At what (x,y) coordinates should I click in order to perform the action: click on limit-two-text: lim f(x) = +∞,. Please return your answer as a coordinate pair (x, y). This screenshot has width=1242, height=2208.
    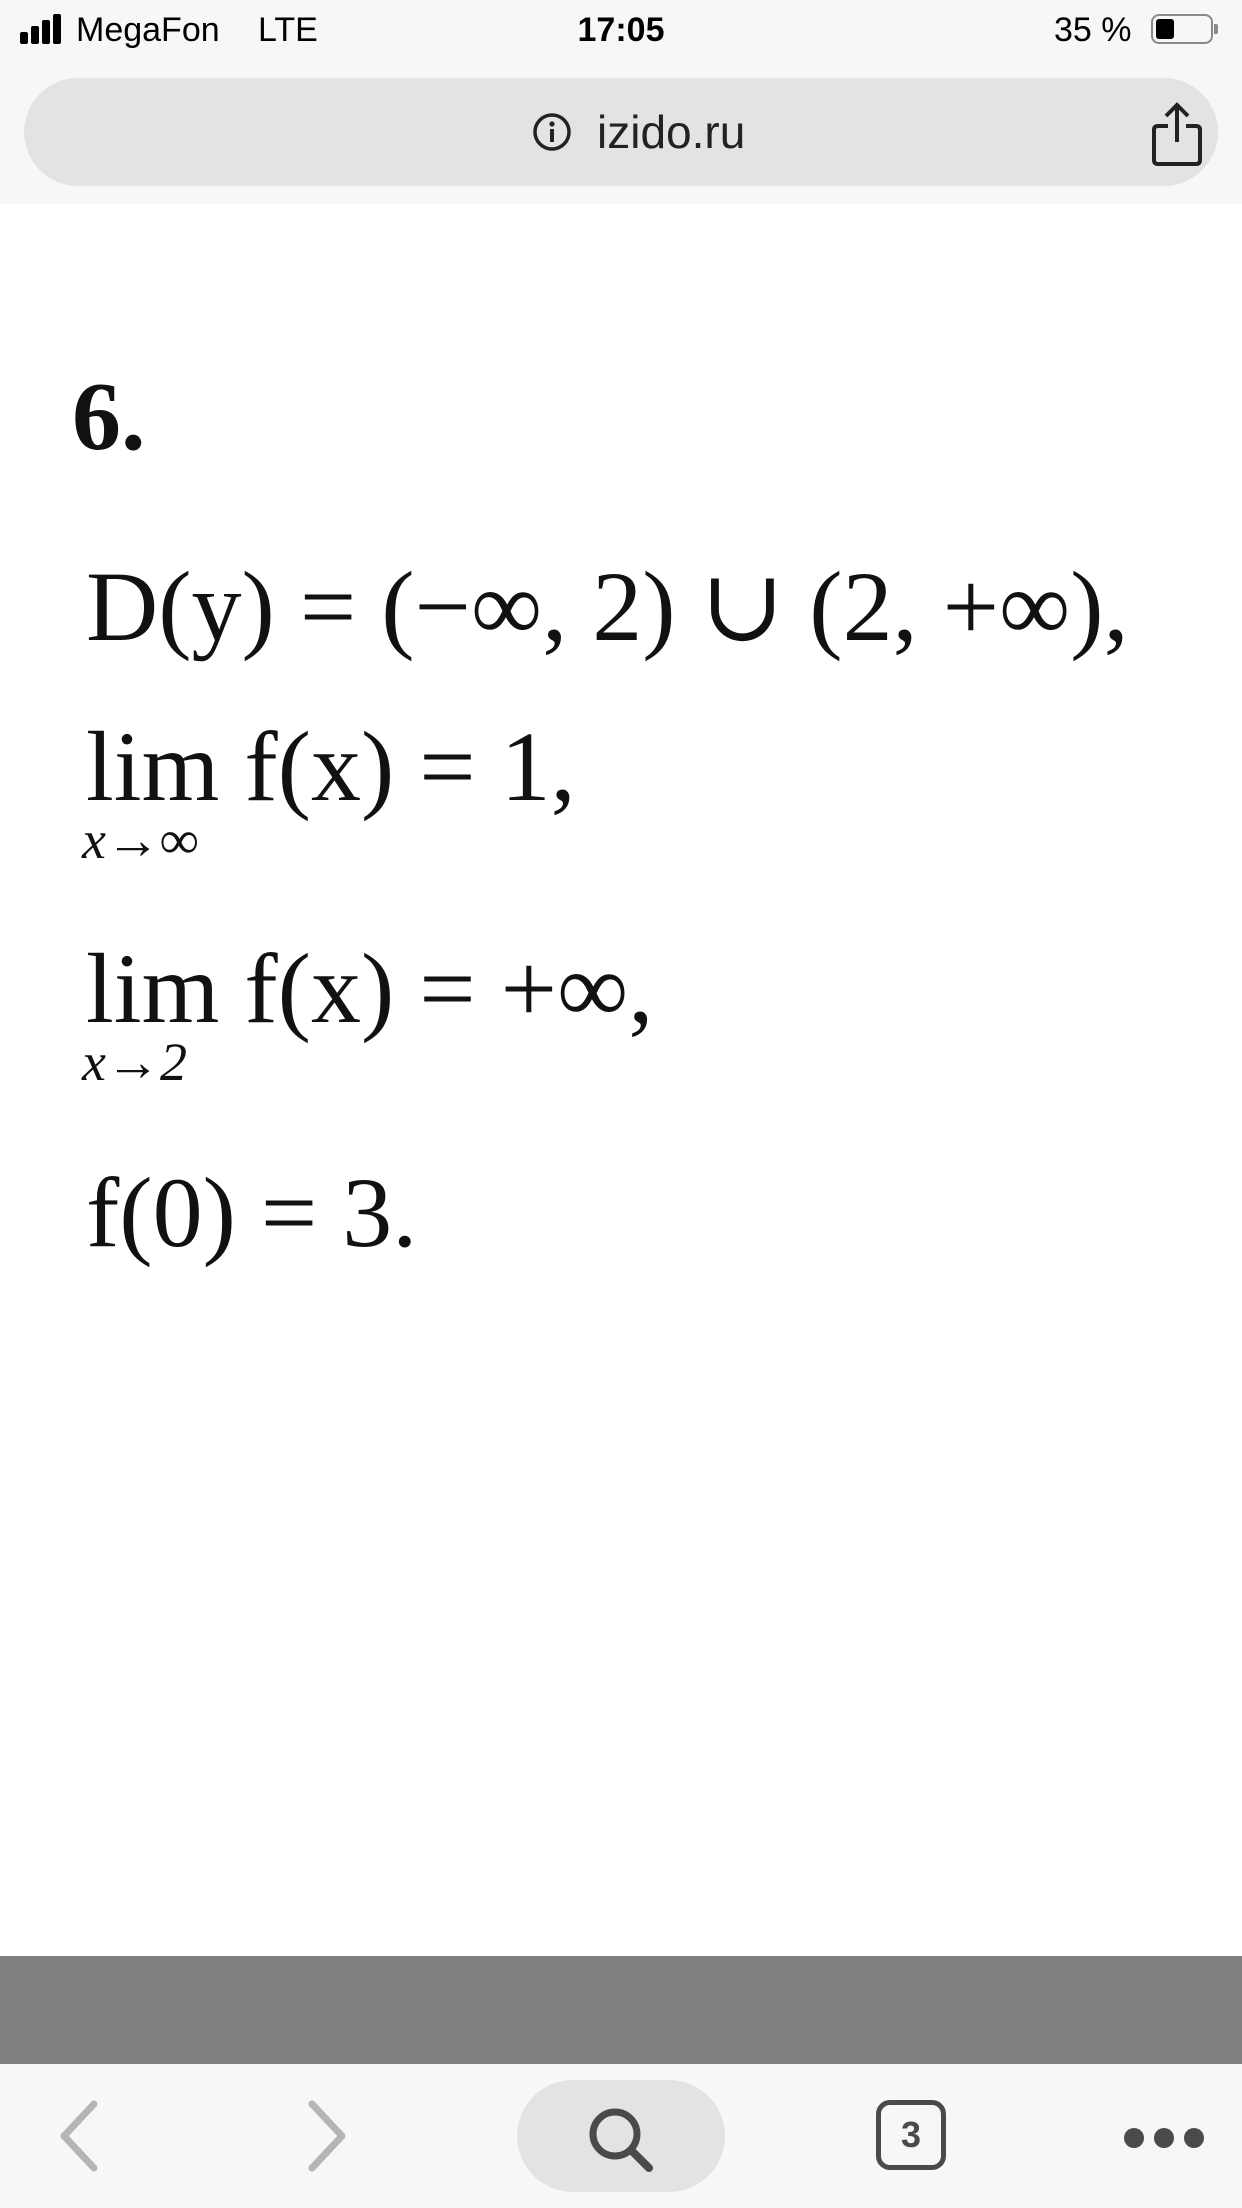
    Looking at the image, I should click on (370, 988).